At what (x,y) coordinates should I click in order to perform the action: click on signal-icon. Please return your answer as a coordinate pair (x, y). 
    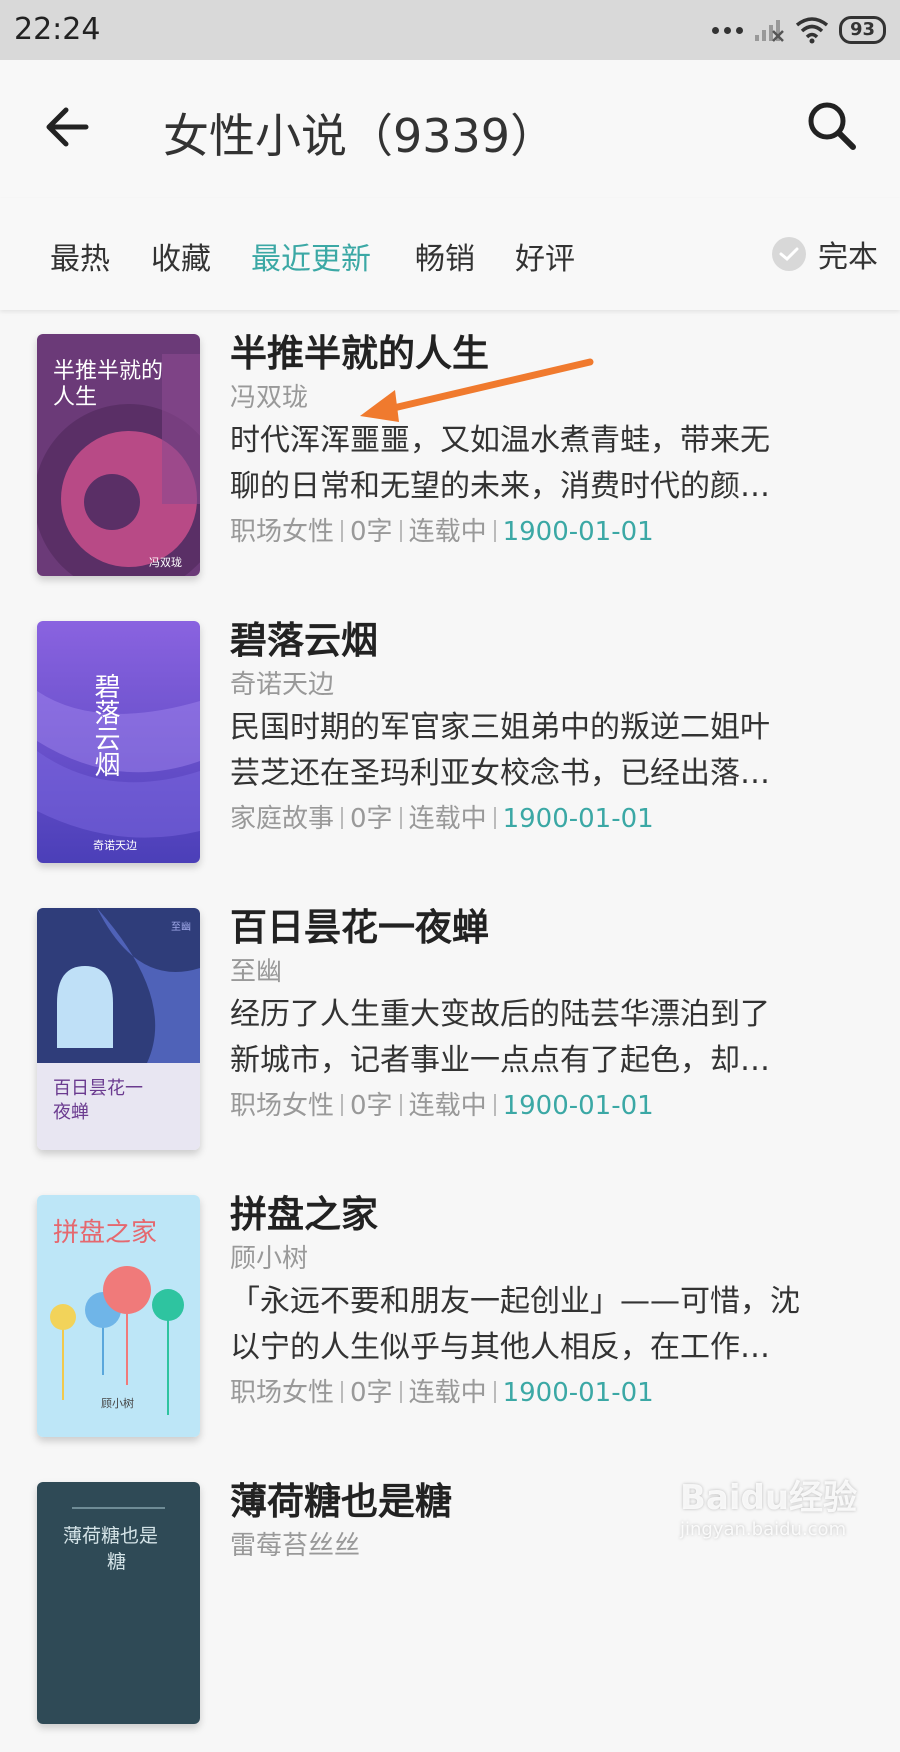
    Looking at the image, I should click on (769, 31).